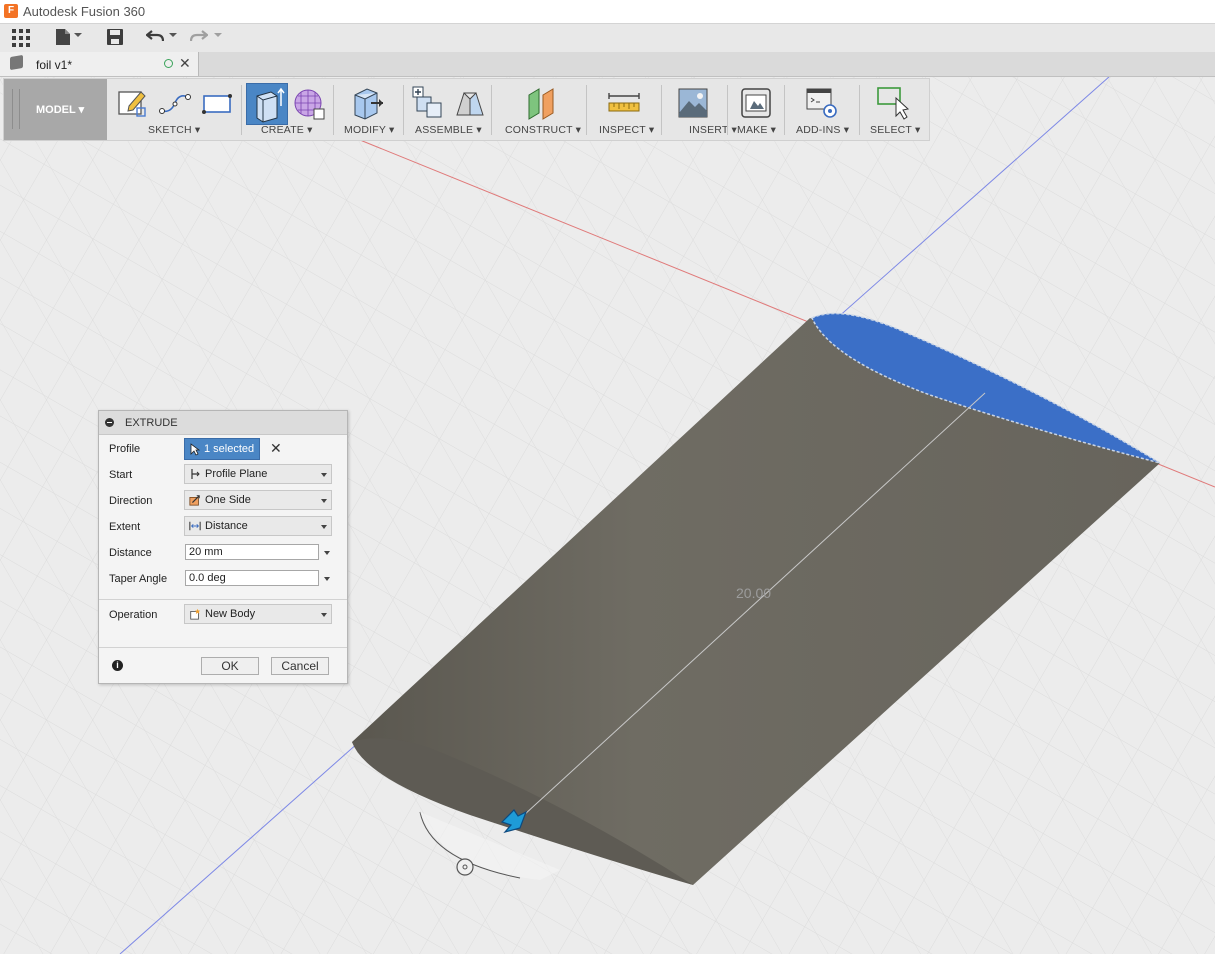 This screenshot has width=1215, height=954. What do you see at coordinates (195, 614) in the screenshot?
I see `new-body-icon` at bounding box center [195, 614].